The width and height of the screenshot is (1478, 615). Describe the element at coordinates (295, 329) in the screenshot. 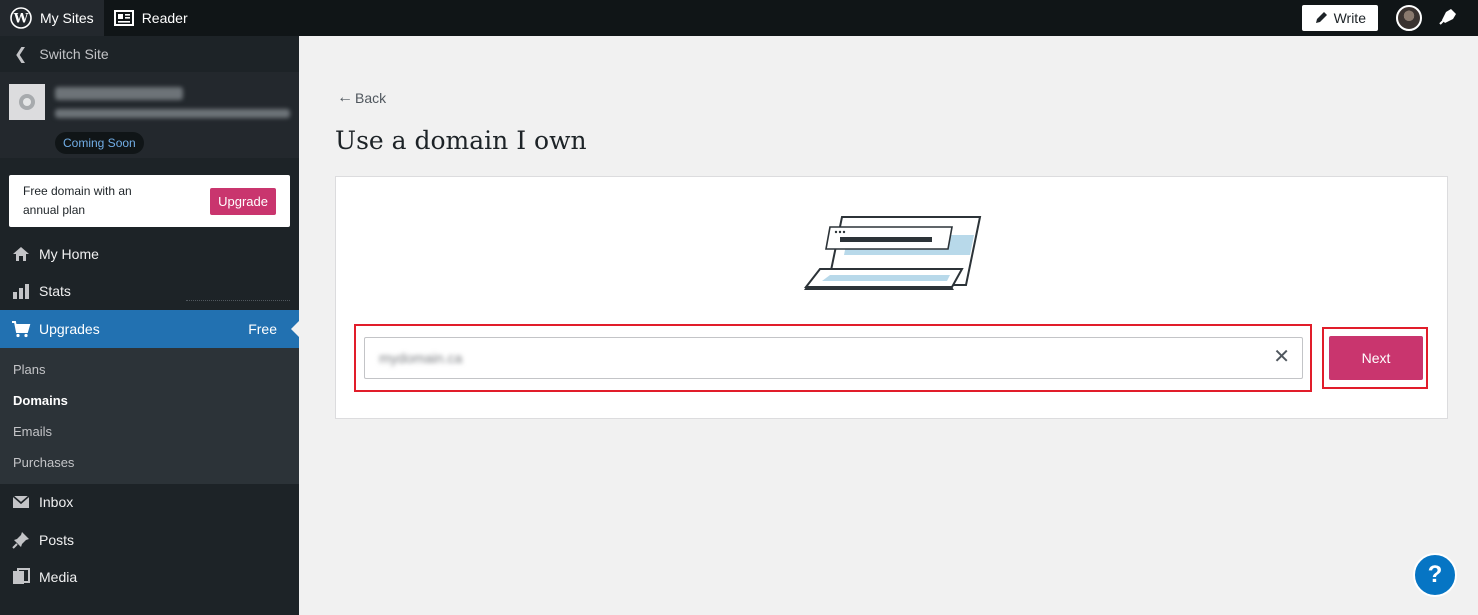

I see `active-indicator` at that location.